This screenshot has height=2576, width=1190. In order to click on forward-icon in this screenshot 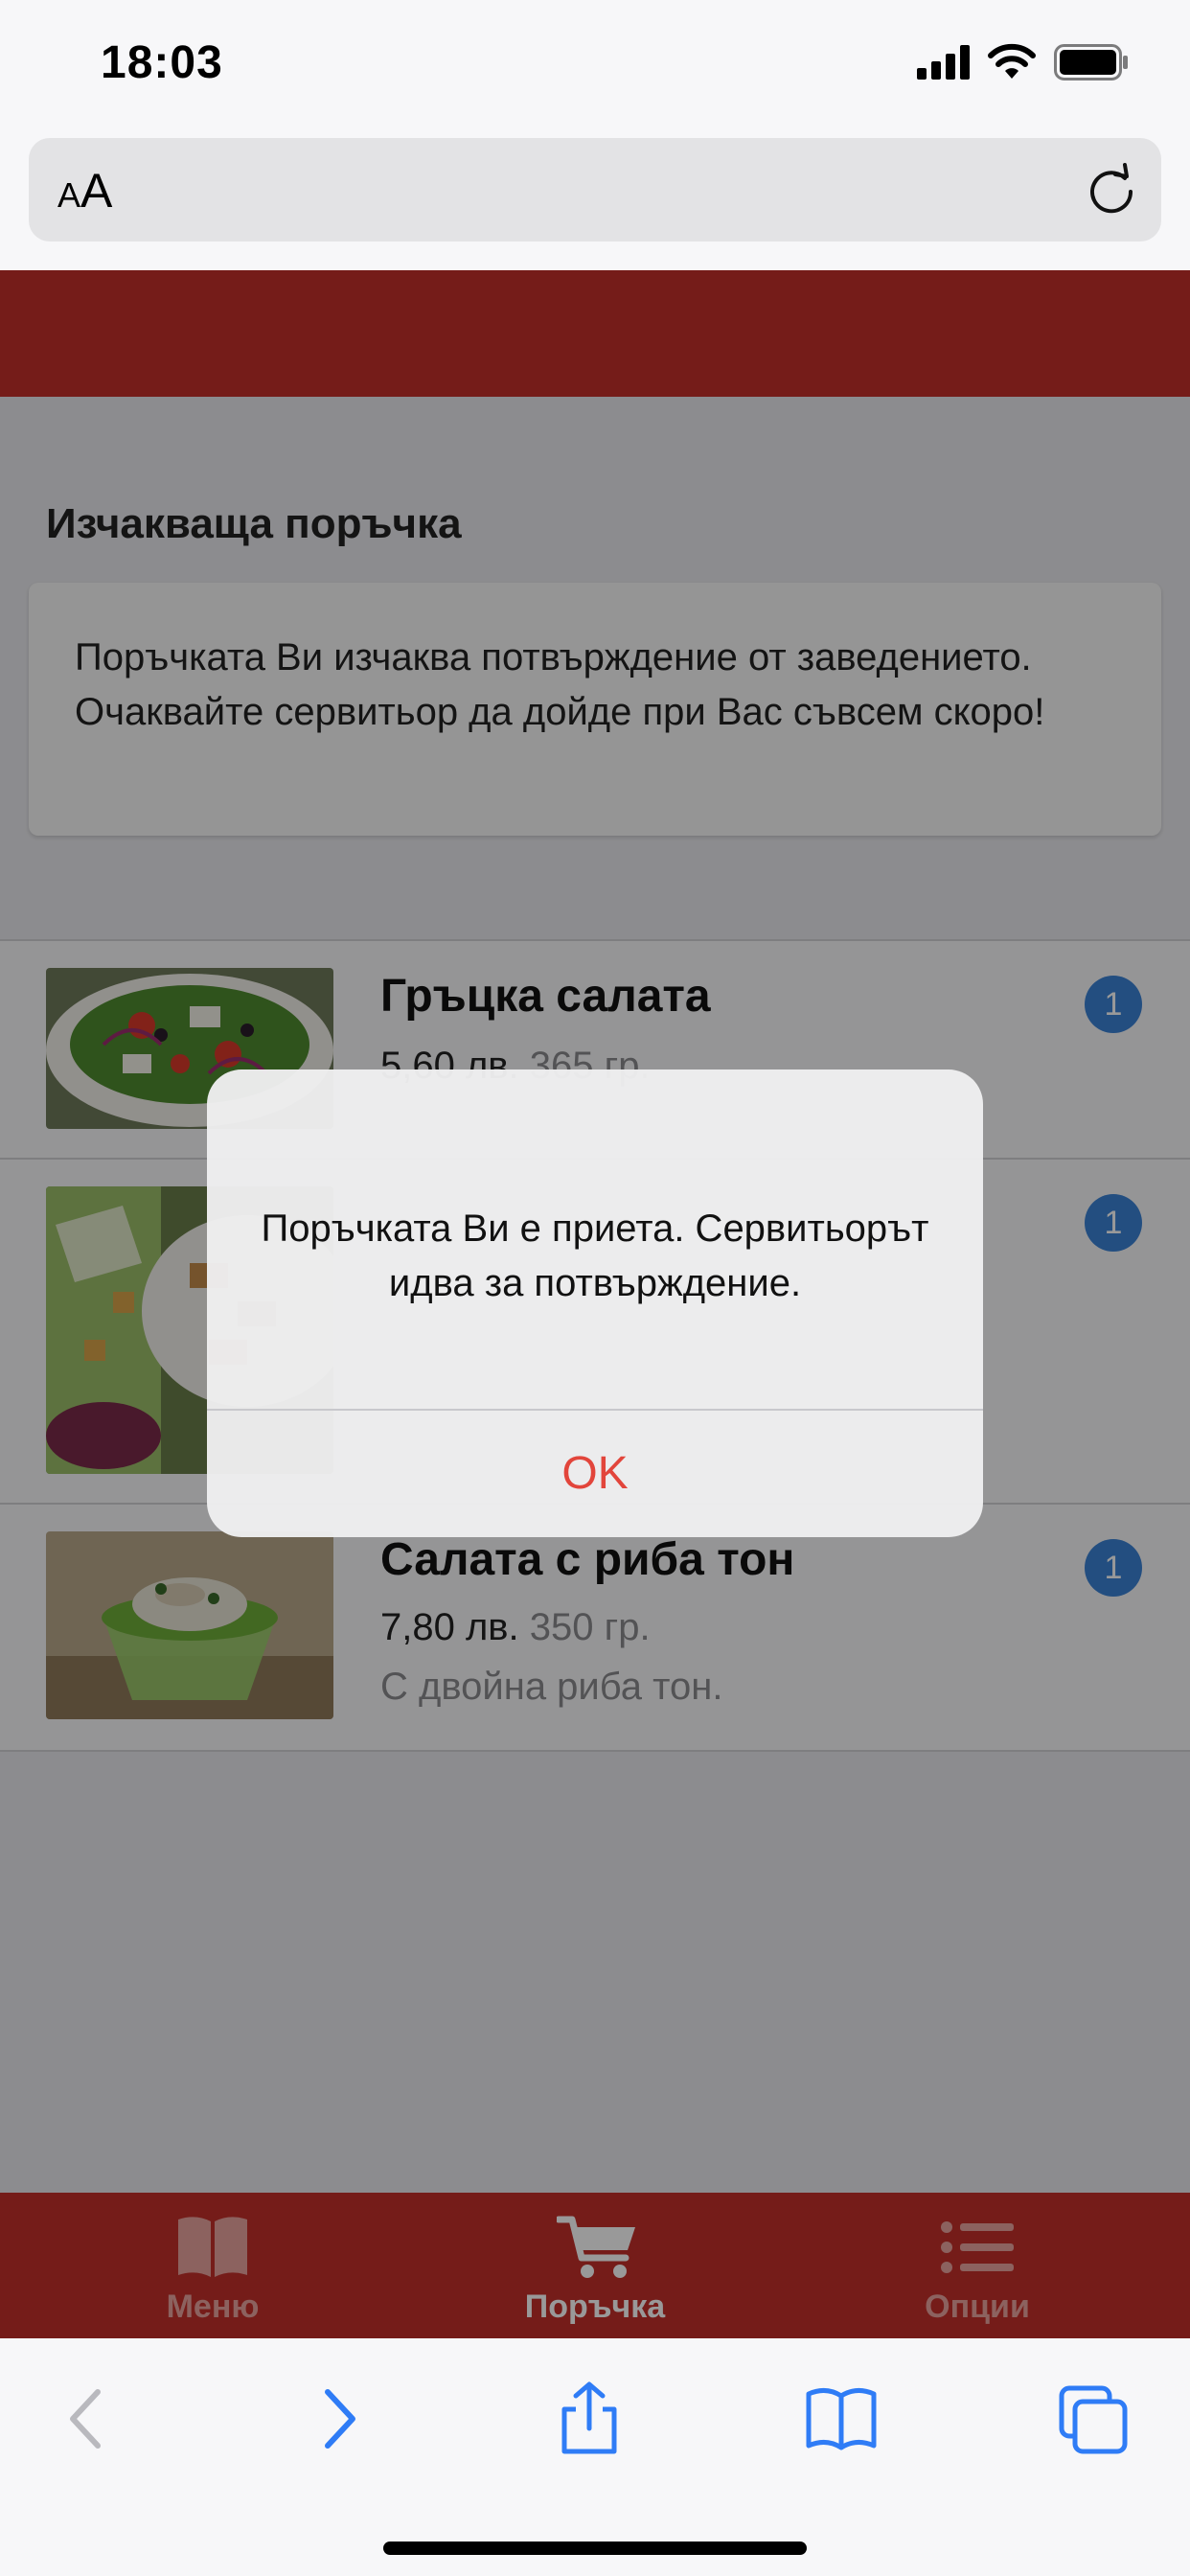, I will do `click(338, 2418)`.